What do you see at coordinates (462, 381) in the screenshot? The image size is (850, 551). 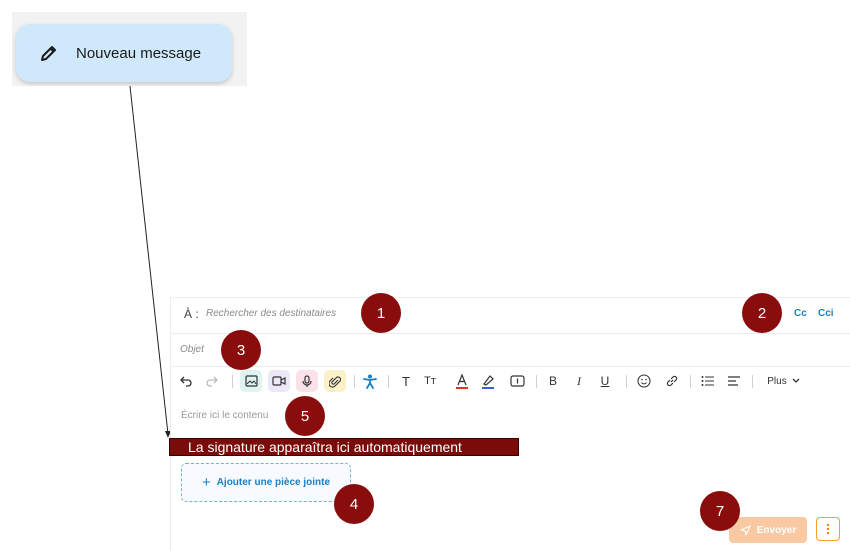 I see `text-color-icon` at bounding box center [462, 381].